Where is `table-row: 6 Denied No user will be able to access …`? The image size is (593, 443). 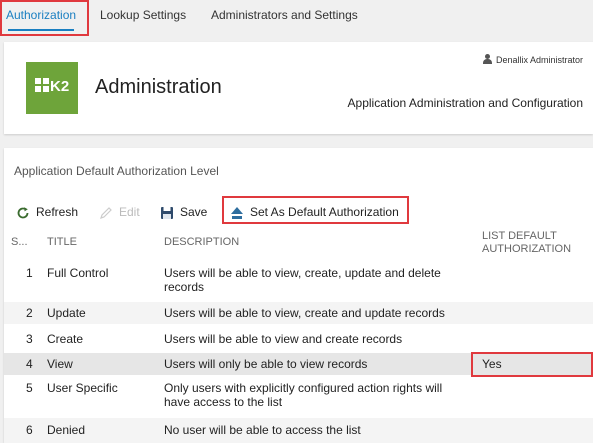
table-row: 6 Denied No user will be able to access … is located at coordinates (298, 430).